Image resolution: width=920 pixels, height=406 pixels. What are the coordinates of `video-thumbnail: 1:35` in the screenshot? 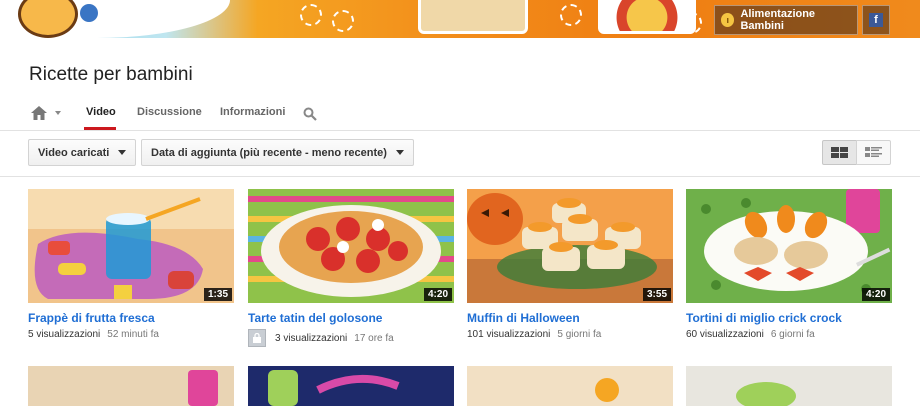 It's located at (131, 246).